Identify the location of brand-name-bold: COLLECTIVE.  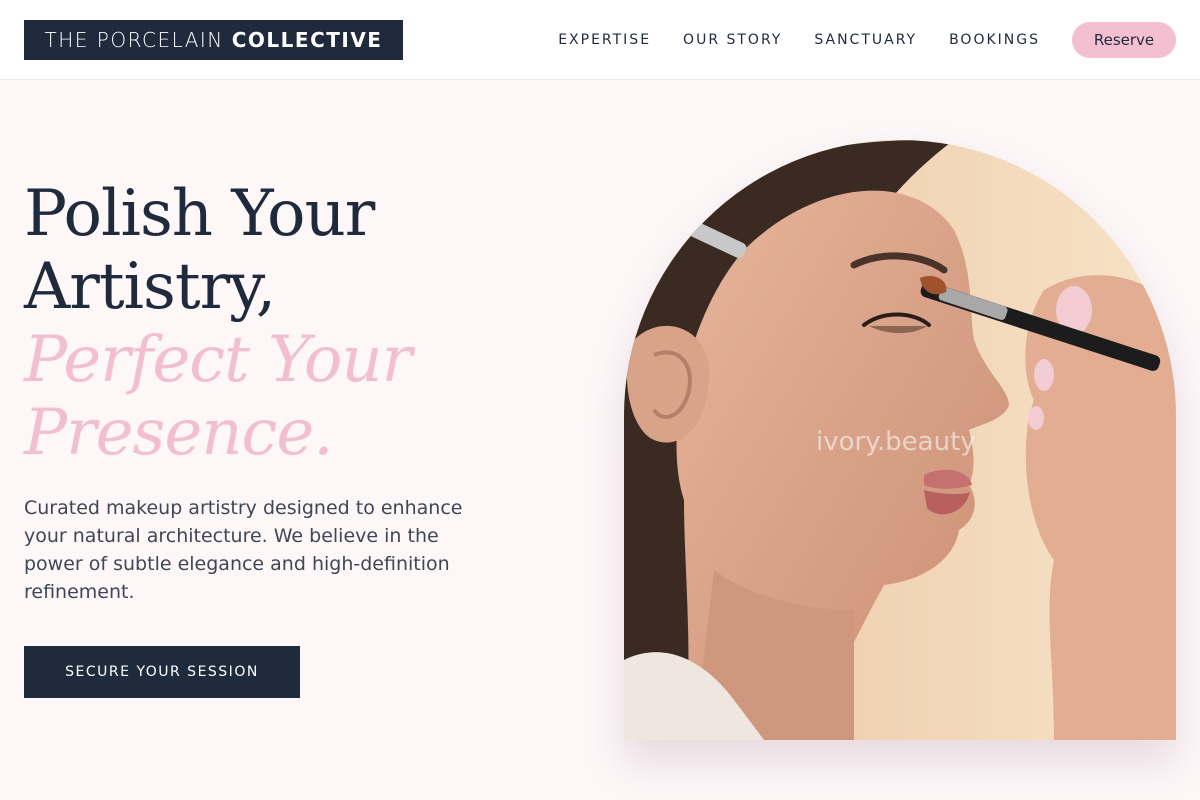
(307, 40).